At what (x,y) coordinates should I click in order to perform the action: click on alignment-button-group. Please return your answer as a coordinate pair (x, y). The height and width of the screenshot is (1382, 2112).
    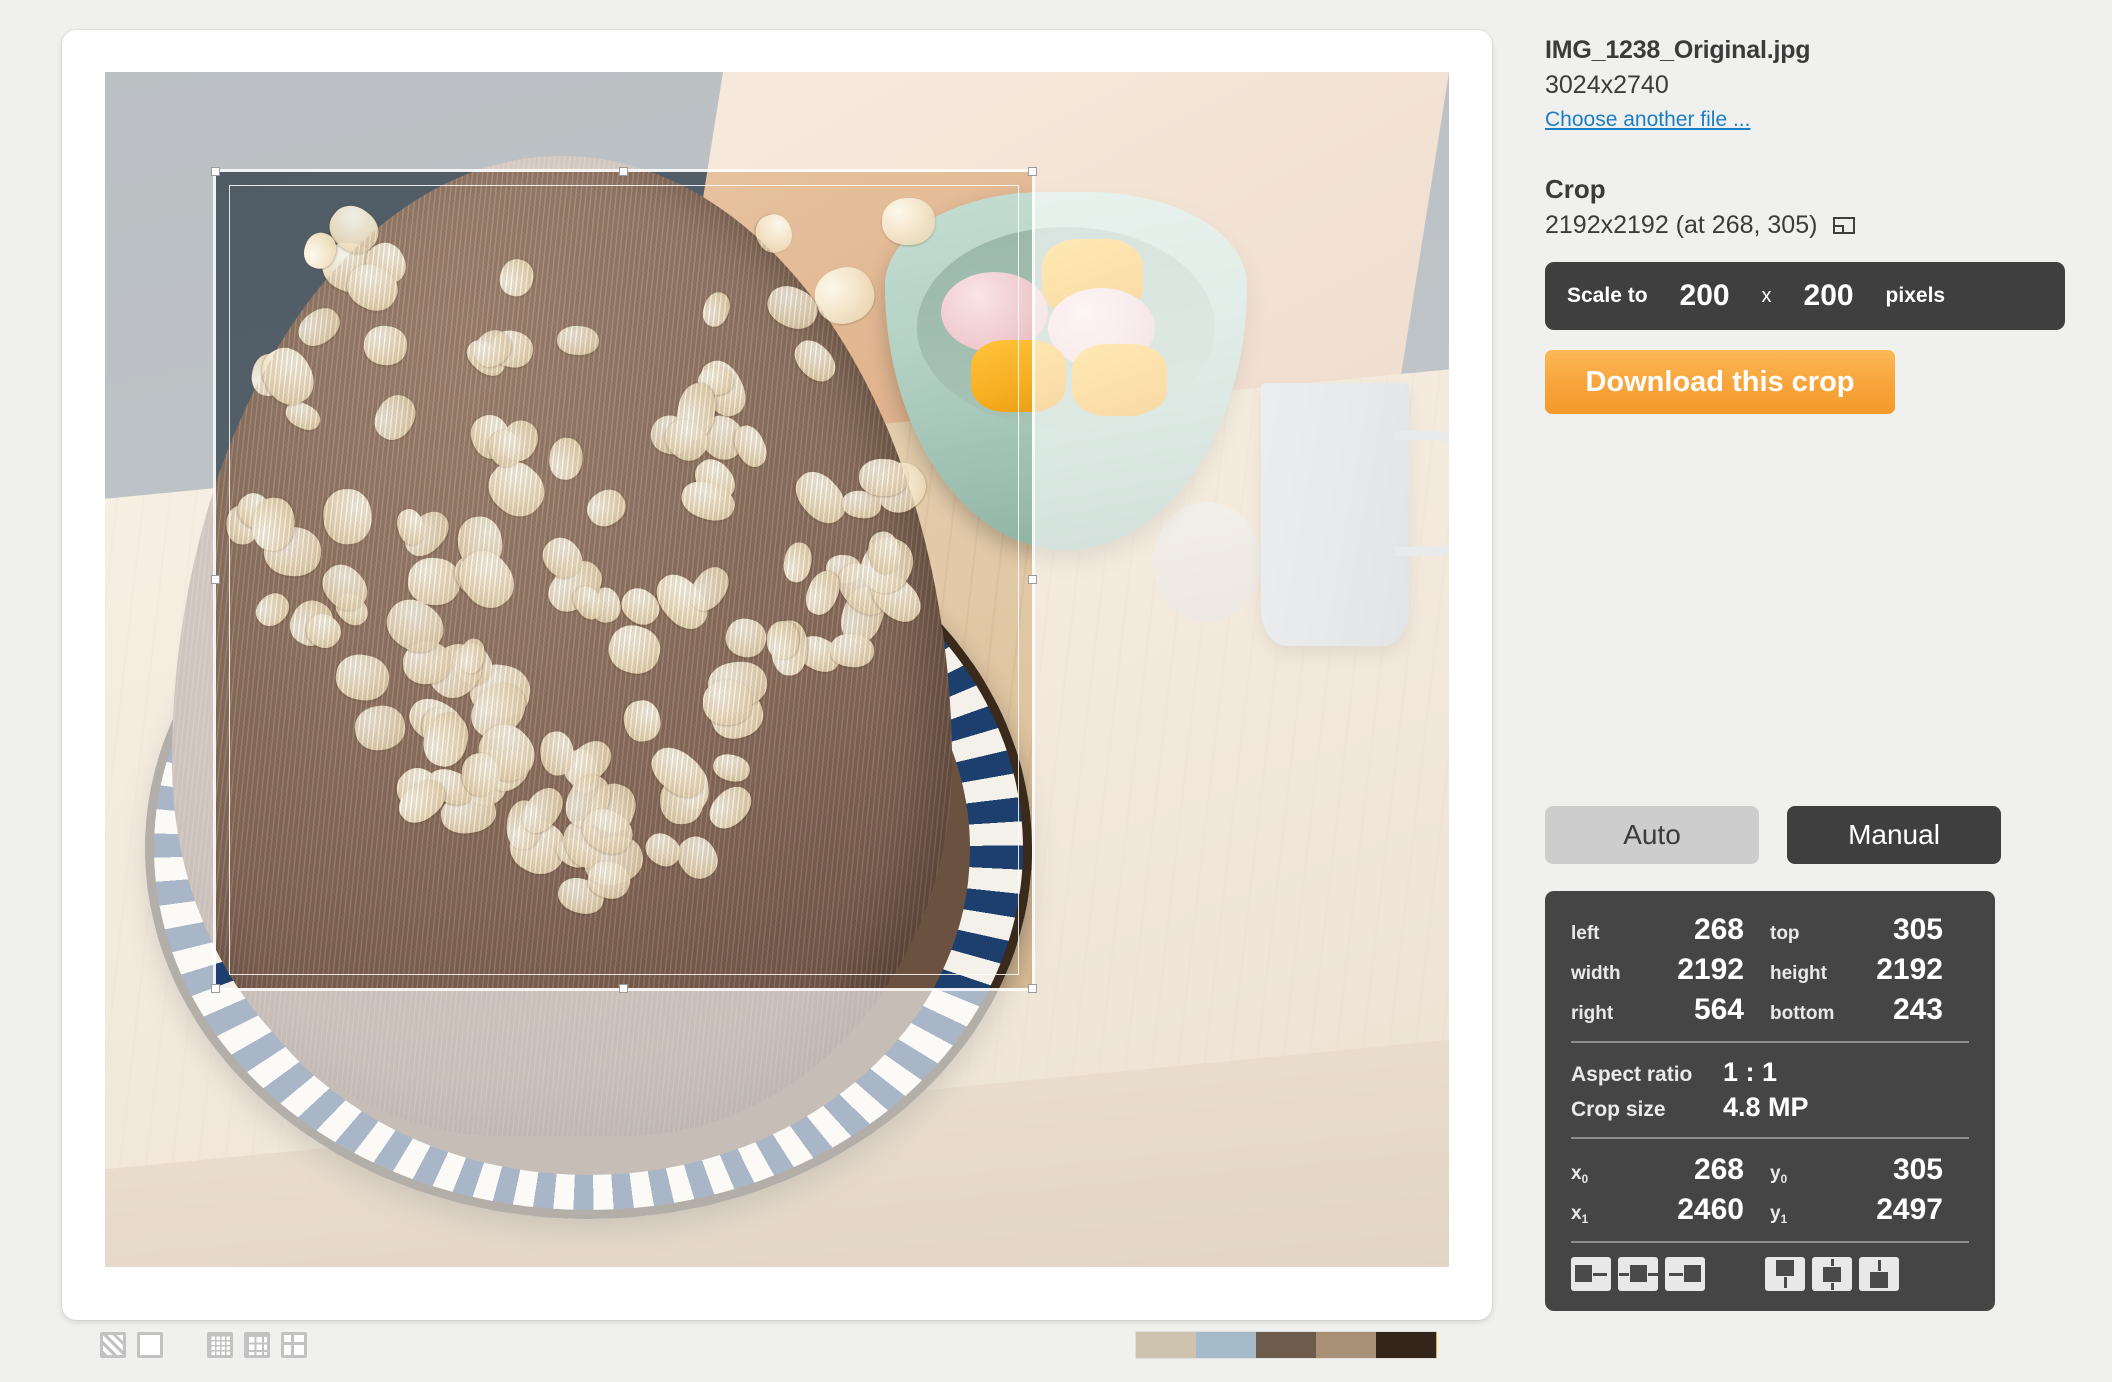
    Looking at the image, I should click on (1770, 1274).